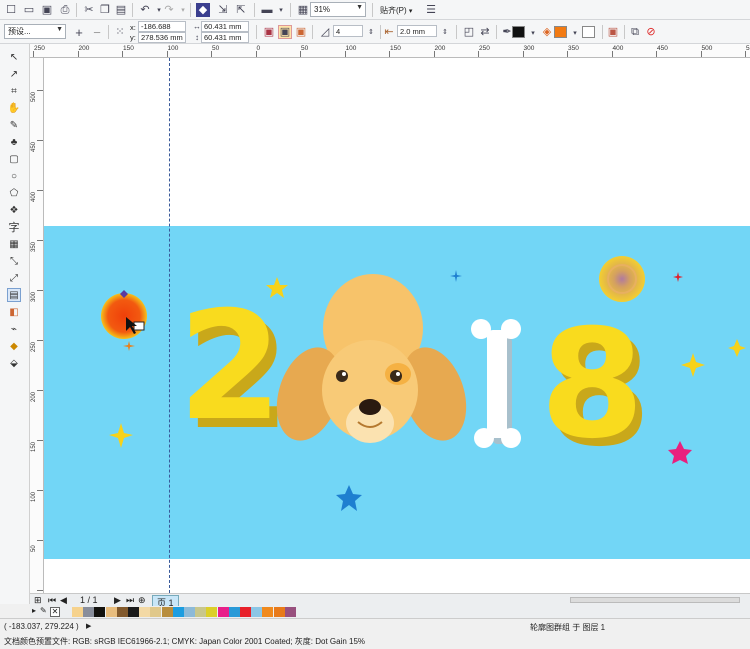 The height and width of the screenshot is (649, 750). What do you see at coordinates (14, 91) in the screenshot?
I see `crop-tool-icon: ⌗` at bounding box center [14, 91].